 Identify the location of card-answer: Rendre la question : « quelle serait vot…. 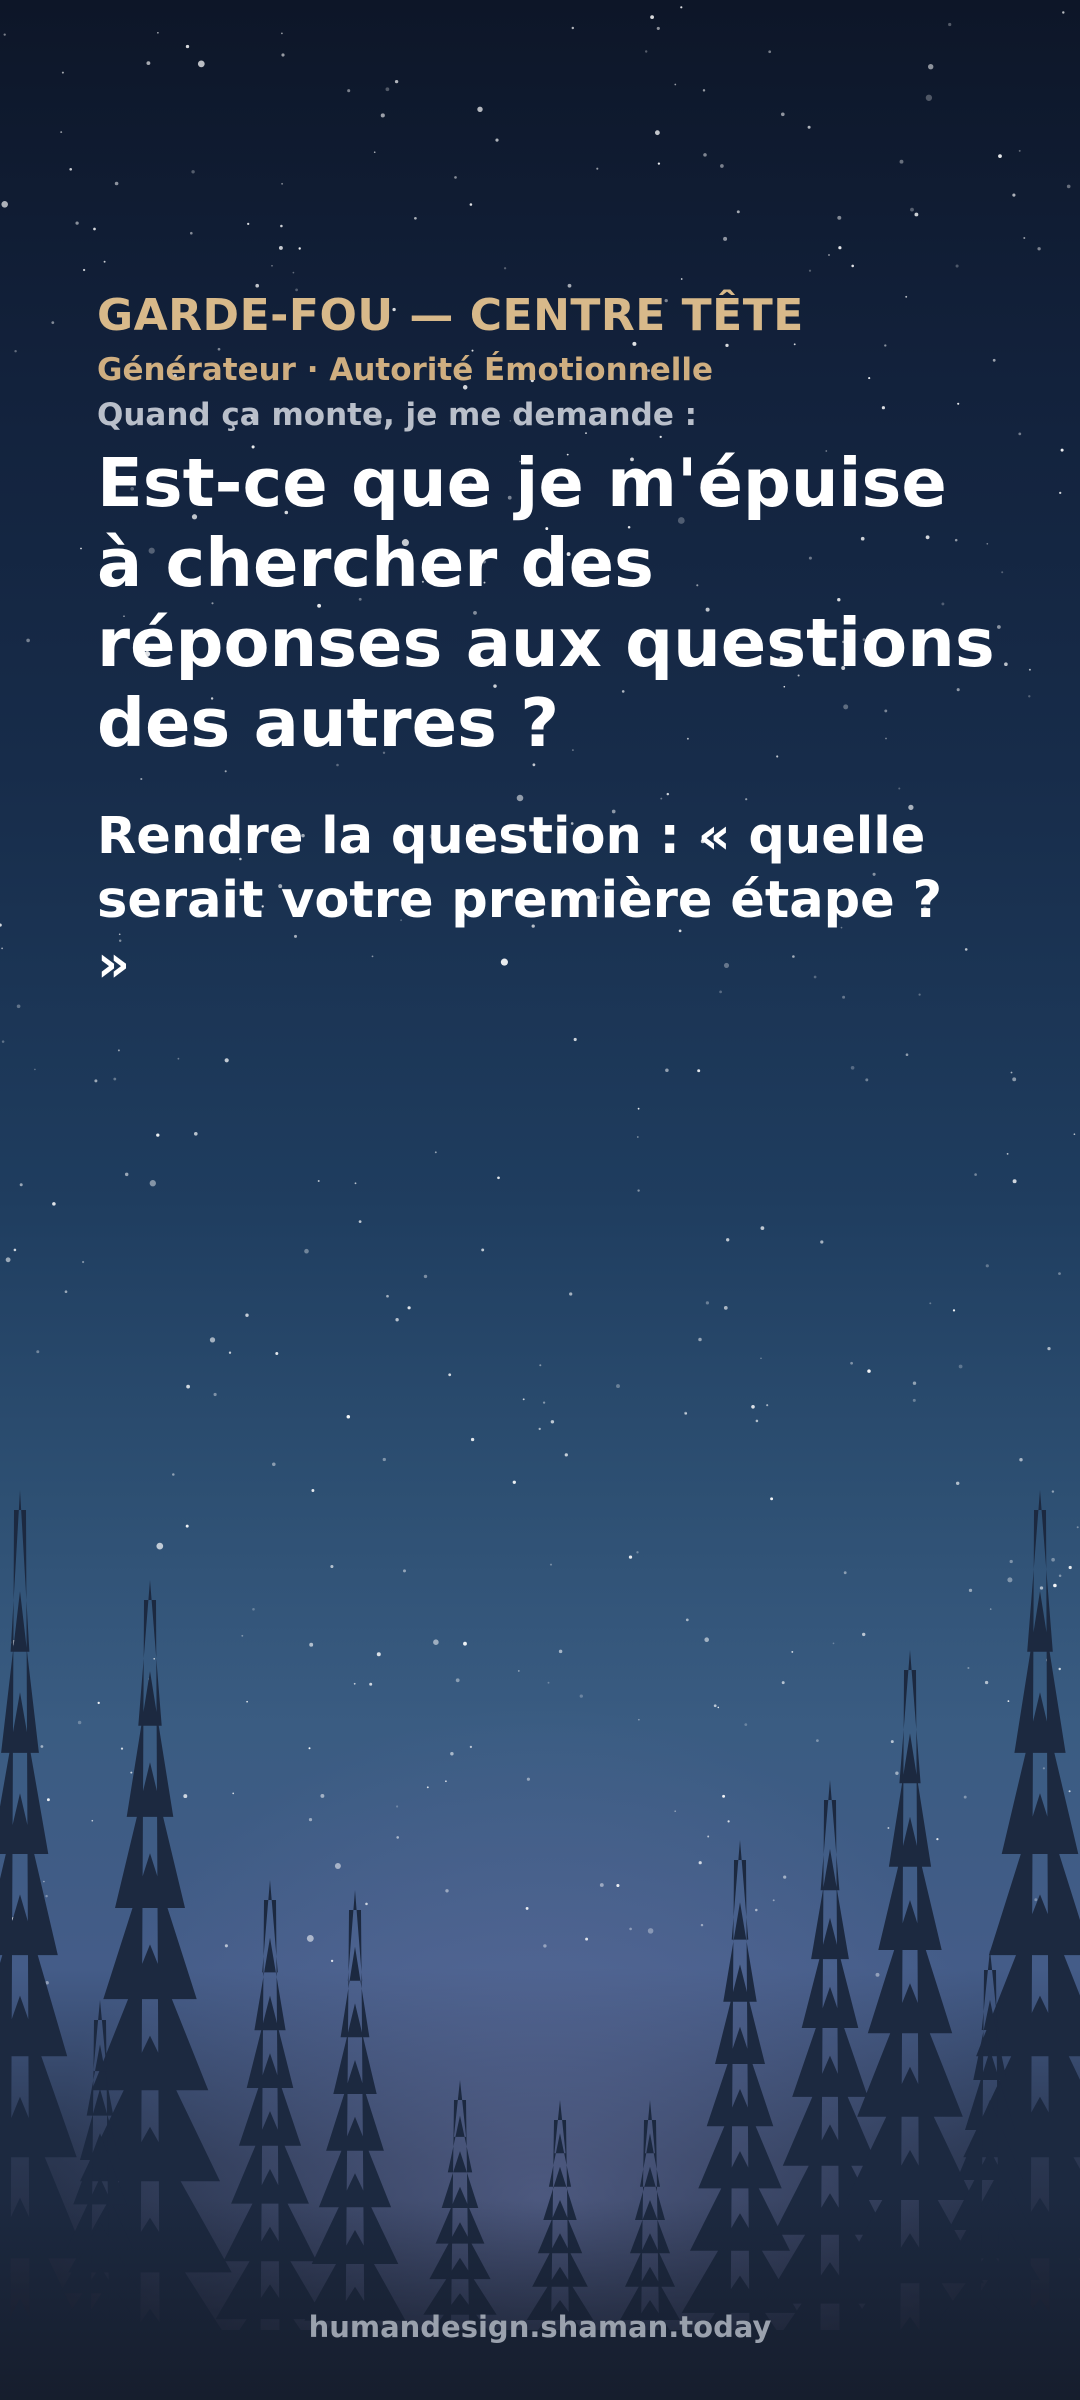
(520, 900).